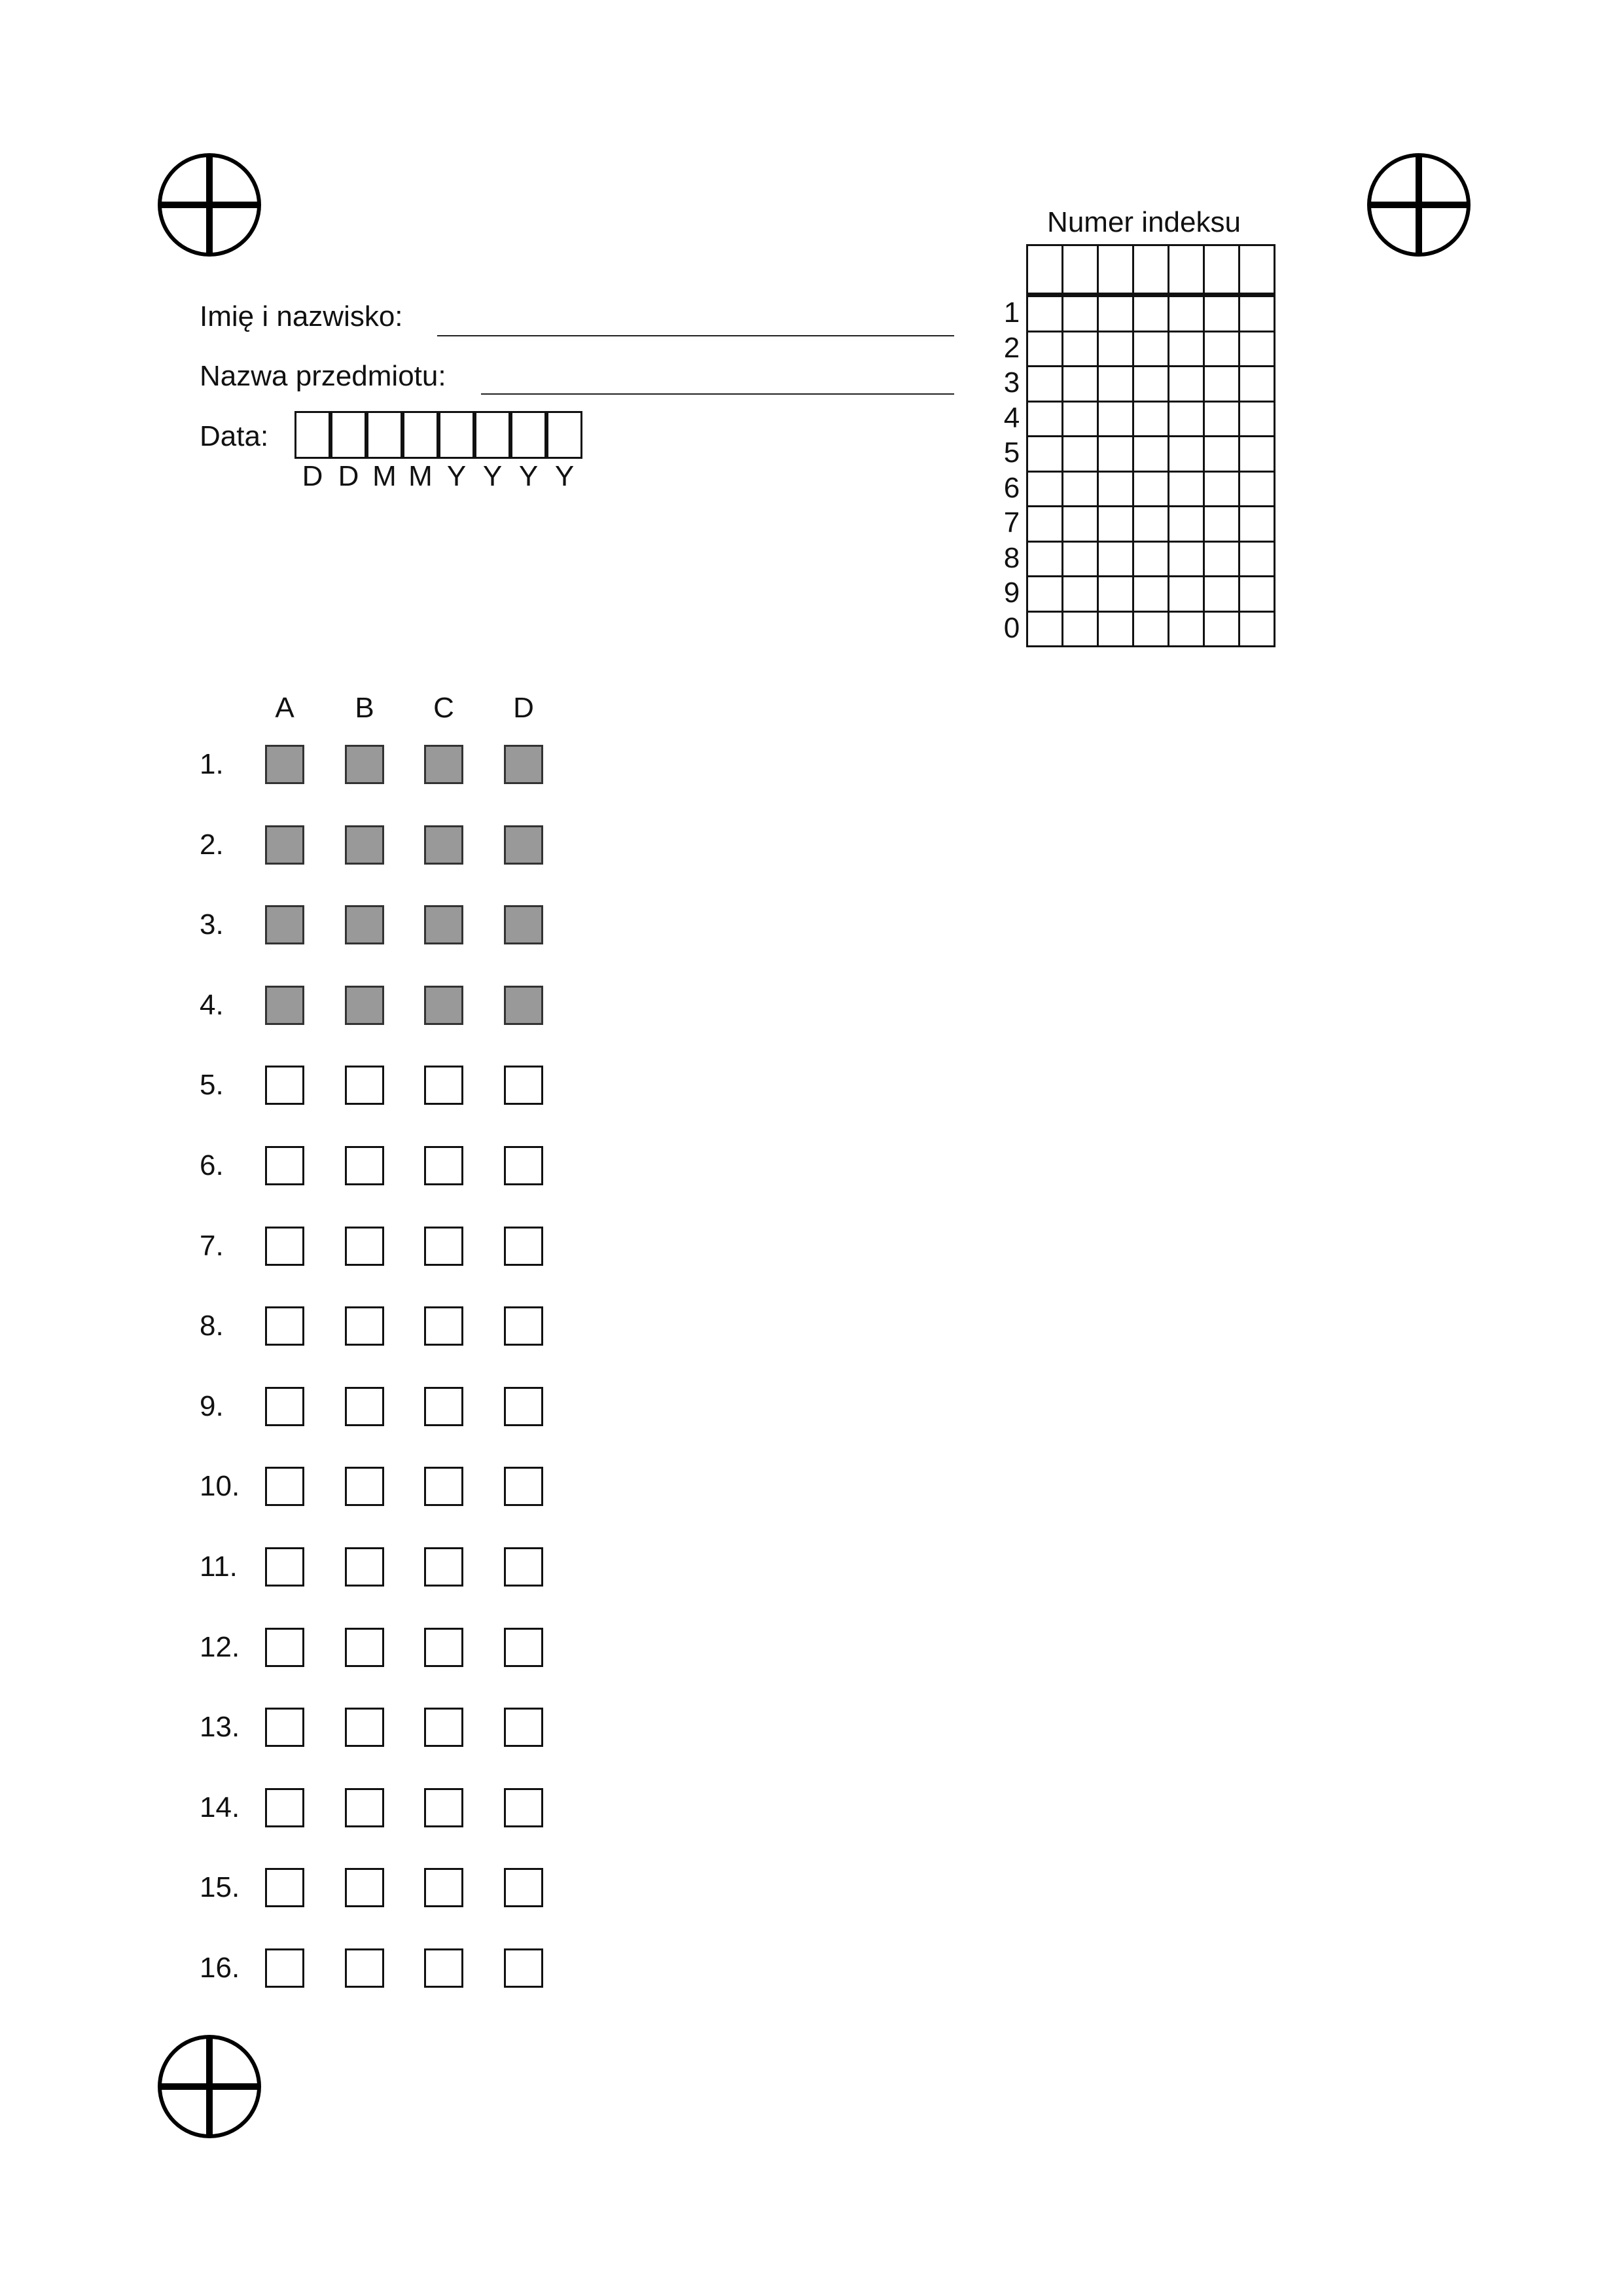 This screenshot has width=1623, height=2296. Describe the element at coordinates (718, 394) in the screenshot. I see `subject-field` at that location.